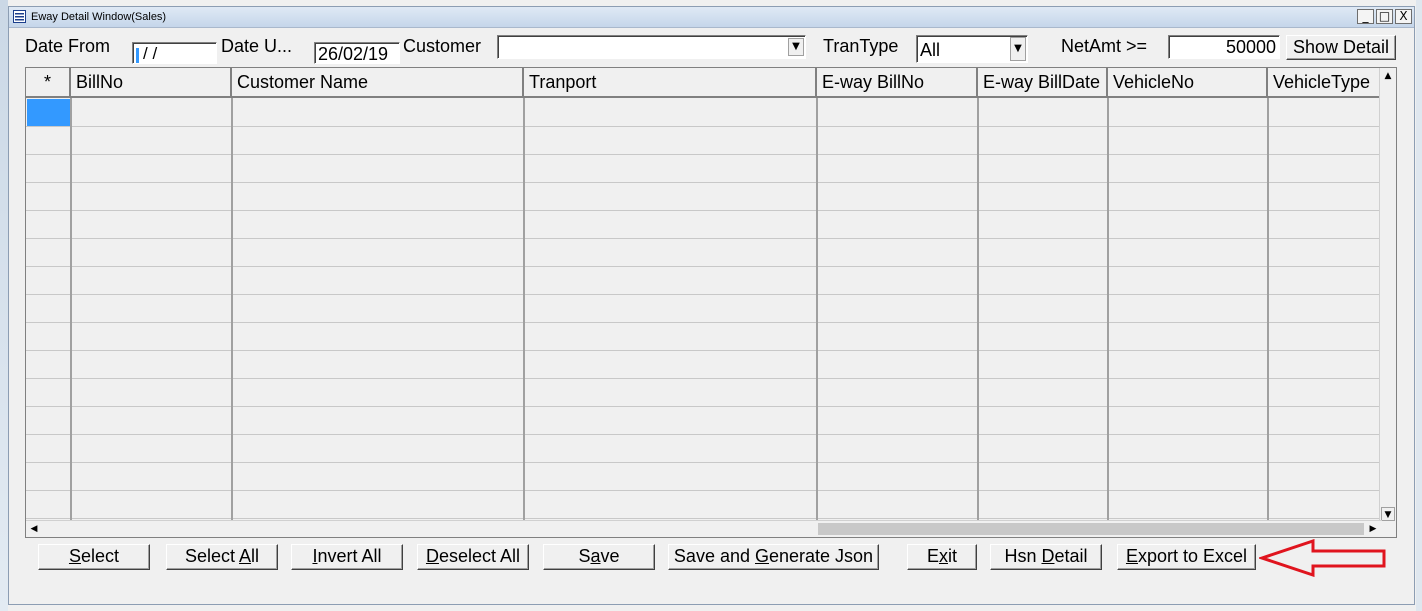  Describe the element at coordinates (48, 112) in the screenshot. I see `selected-cell` at that location.